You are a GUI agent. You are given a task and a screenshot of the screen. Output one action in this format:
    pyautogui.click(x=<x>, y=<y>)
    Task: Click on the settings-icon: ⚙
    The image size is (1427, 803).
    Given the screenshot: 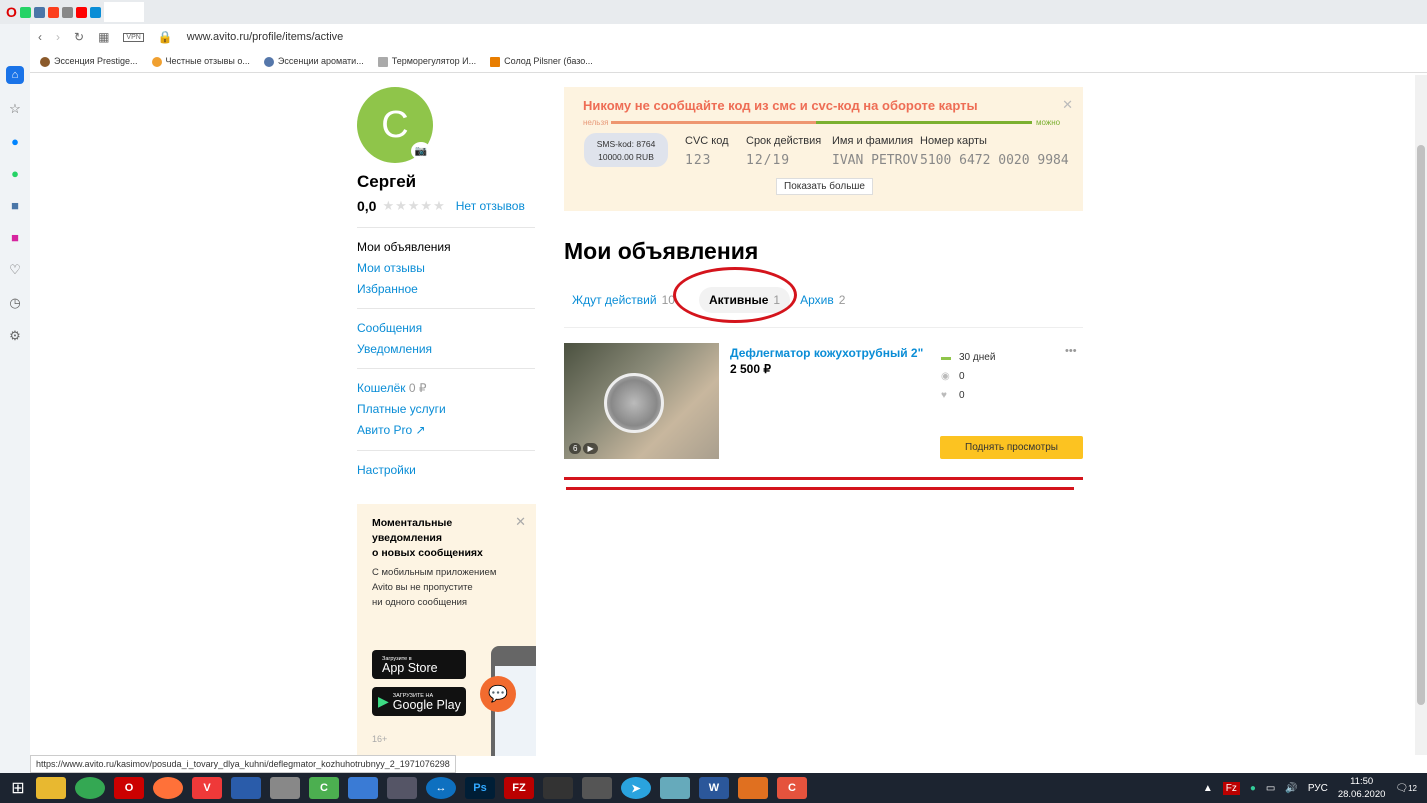 What is the action you would take?
    pyautogui.click(x=15, y=336)
    